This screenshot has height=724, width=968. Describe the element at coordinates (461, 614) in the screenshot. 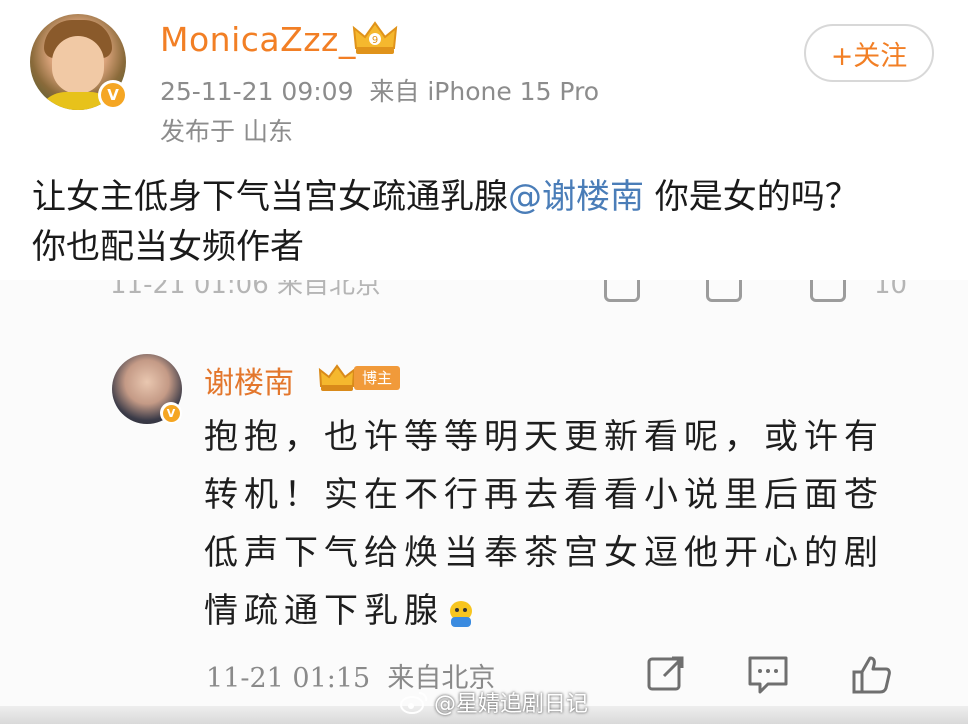

I see `emoji-icon` at that location.